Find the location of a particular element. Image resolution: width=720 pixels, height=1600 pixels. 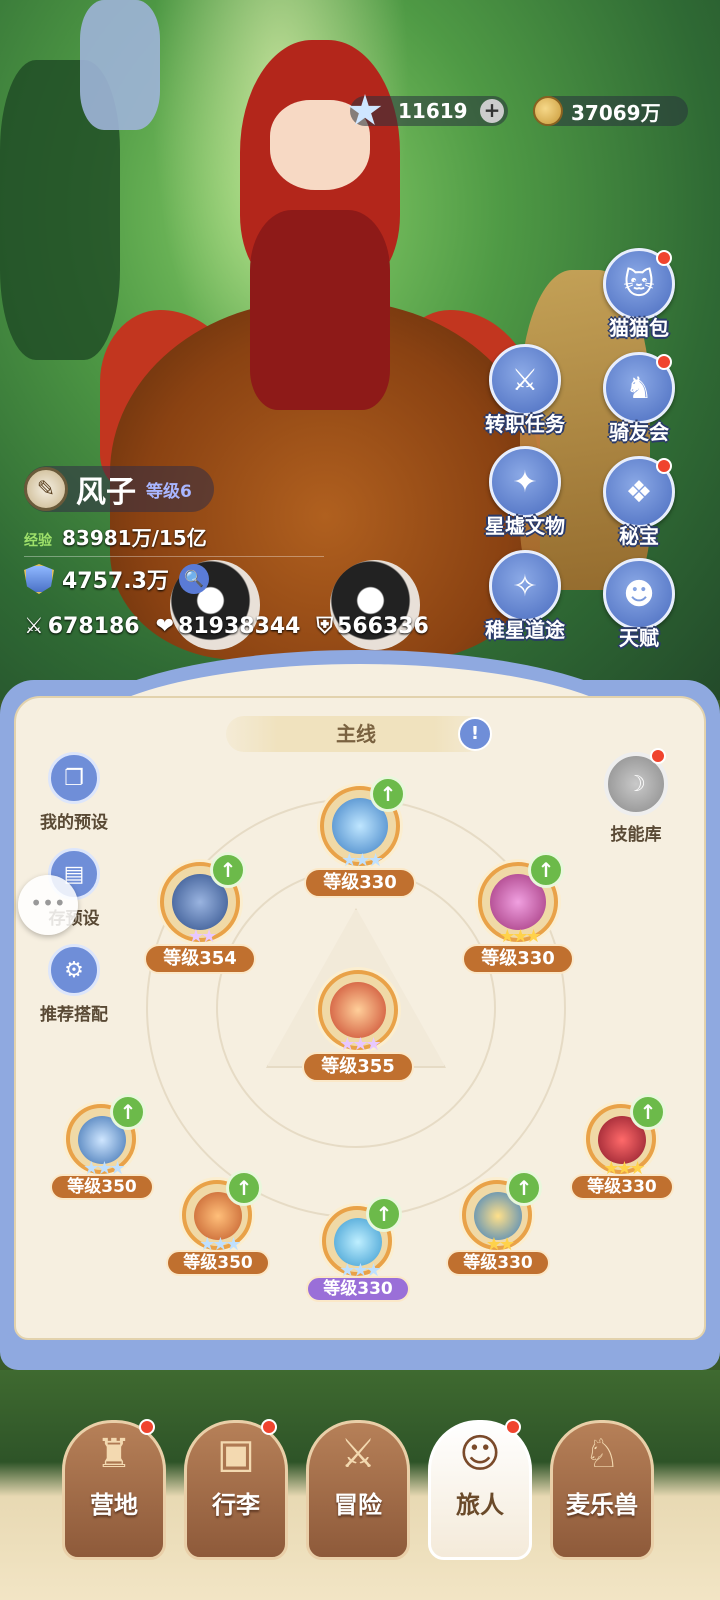

my-preset-label: 我的预设 is located at coordinates (74, 823).